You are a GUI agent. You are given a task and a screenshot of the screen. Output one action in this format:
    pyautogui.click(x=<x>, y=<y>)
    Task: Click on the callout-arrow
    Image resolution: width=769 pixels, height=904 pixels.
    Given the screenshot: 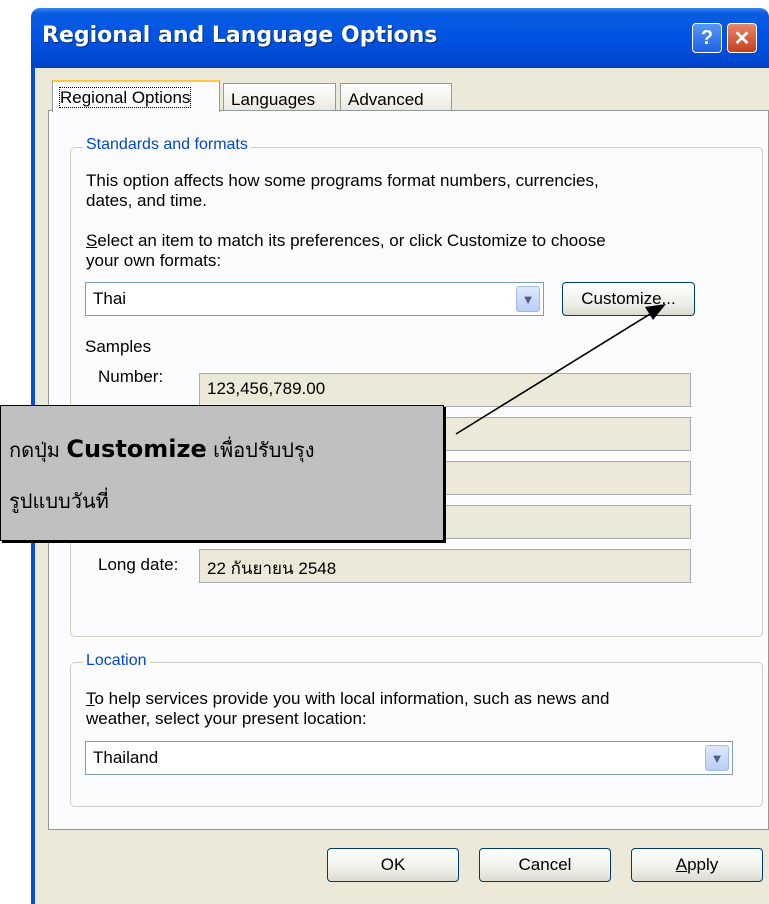 What is the action you would take?
    pyautogui.click(x=560, y=369)
    